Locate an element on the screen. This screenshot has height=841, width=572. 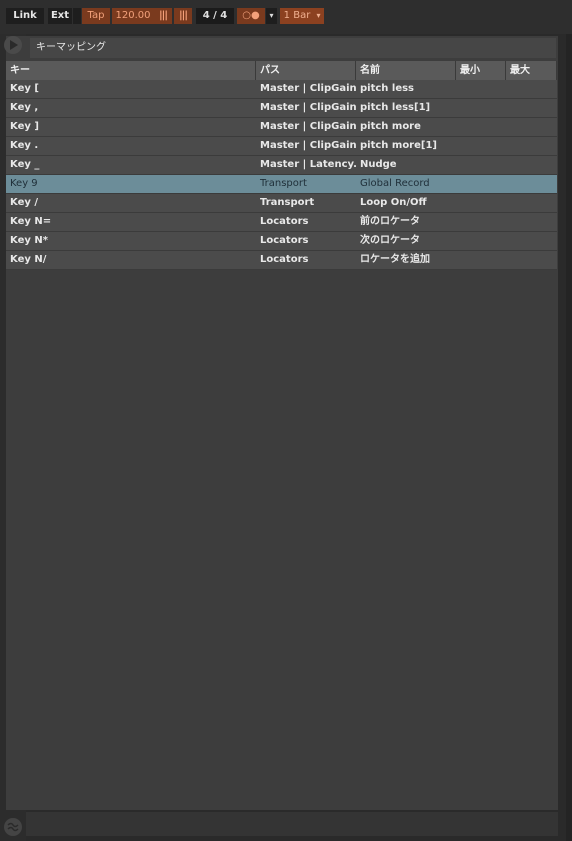
cell-key: Key 9 is located at coordinates (24, 183).